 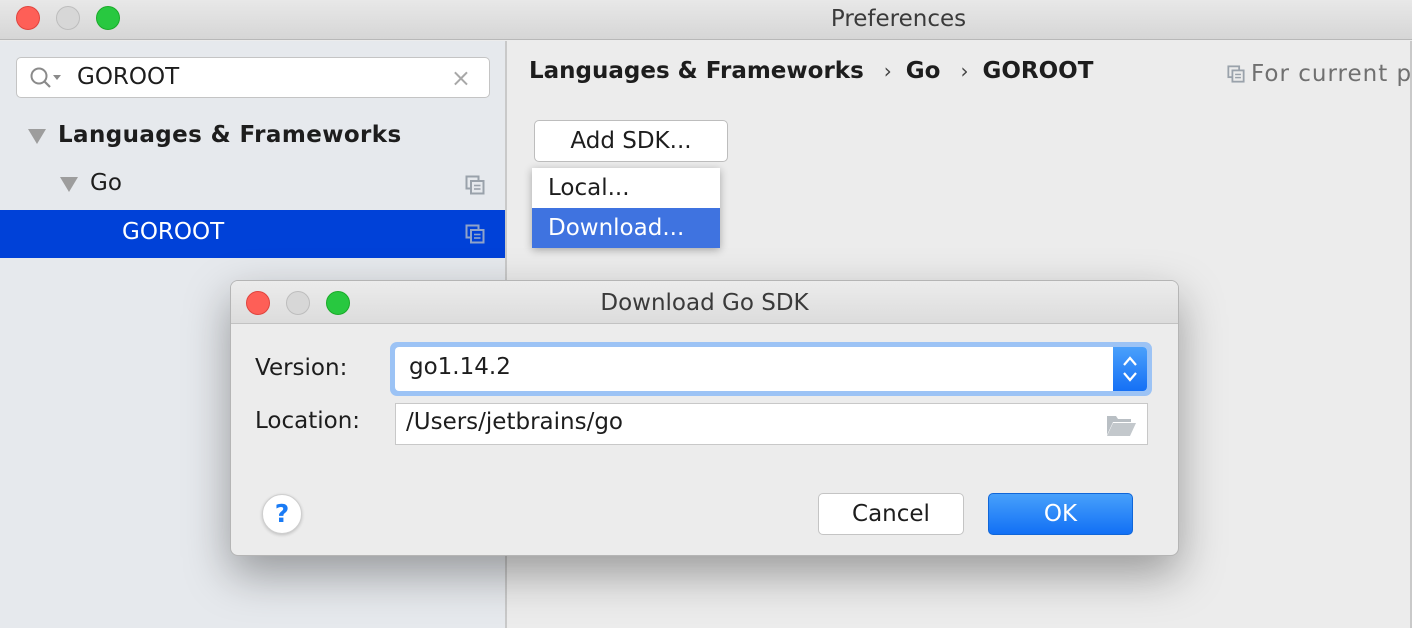 I want to click on settings-search-field: GOROOT ×, so click(x=253, y=77).